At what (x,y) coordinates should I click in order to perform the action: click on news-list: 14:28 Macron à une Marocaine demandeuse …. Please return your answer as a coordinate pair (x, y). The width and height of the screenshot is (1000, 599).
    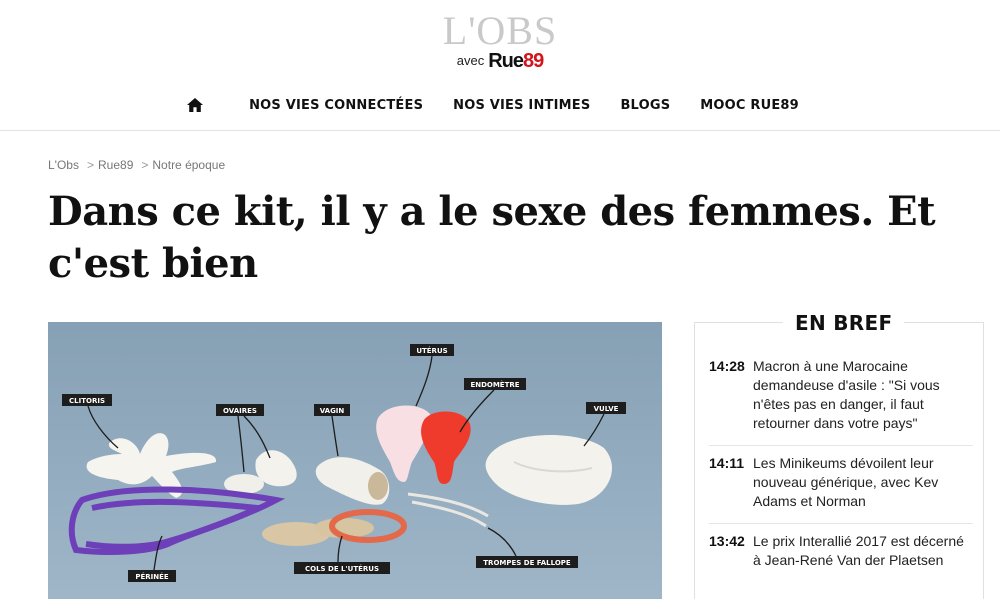
    Looking at the image, I should click on (841, 465).